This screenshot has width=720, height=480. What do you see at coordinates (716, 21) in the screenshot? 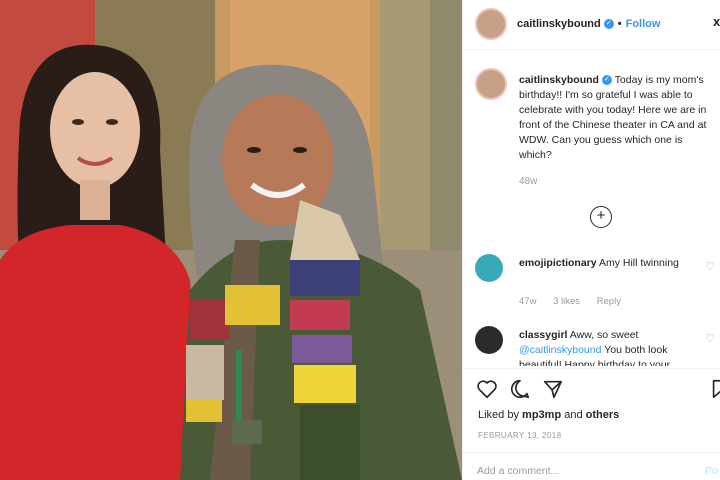
I see `more-options-icon: x` at bounding box center [716, 21].